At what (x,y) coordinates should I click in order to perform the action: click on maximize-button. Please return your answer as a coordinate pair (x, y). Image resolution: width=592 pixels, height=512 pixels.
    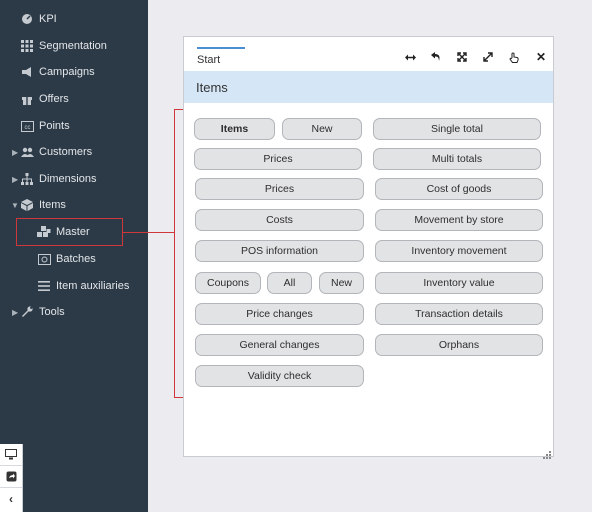
    Looking at the image, I should click on (488, 57).